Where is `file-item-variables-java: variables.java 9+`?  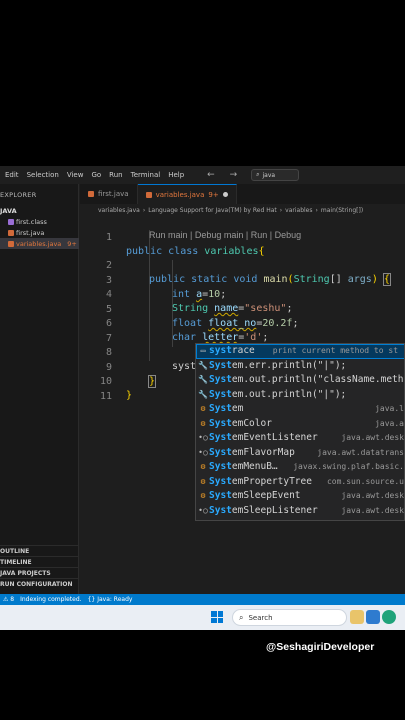 file-item-variables-java: variables.java 9+ is located at coordinates (39, 243).